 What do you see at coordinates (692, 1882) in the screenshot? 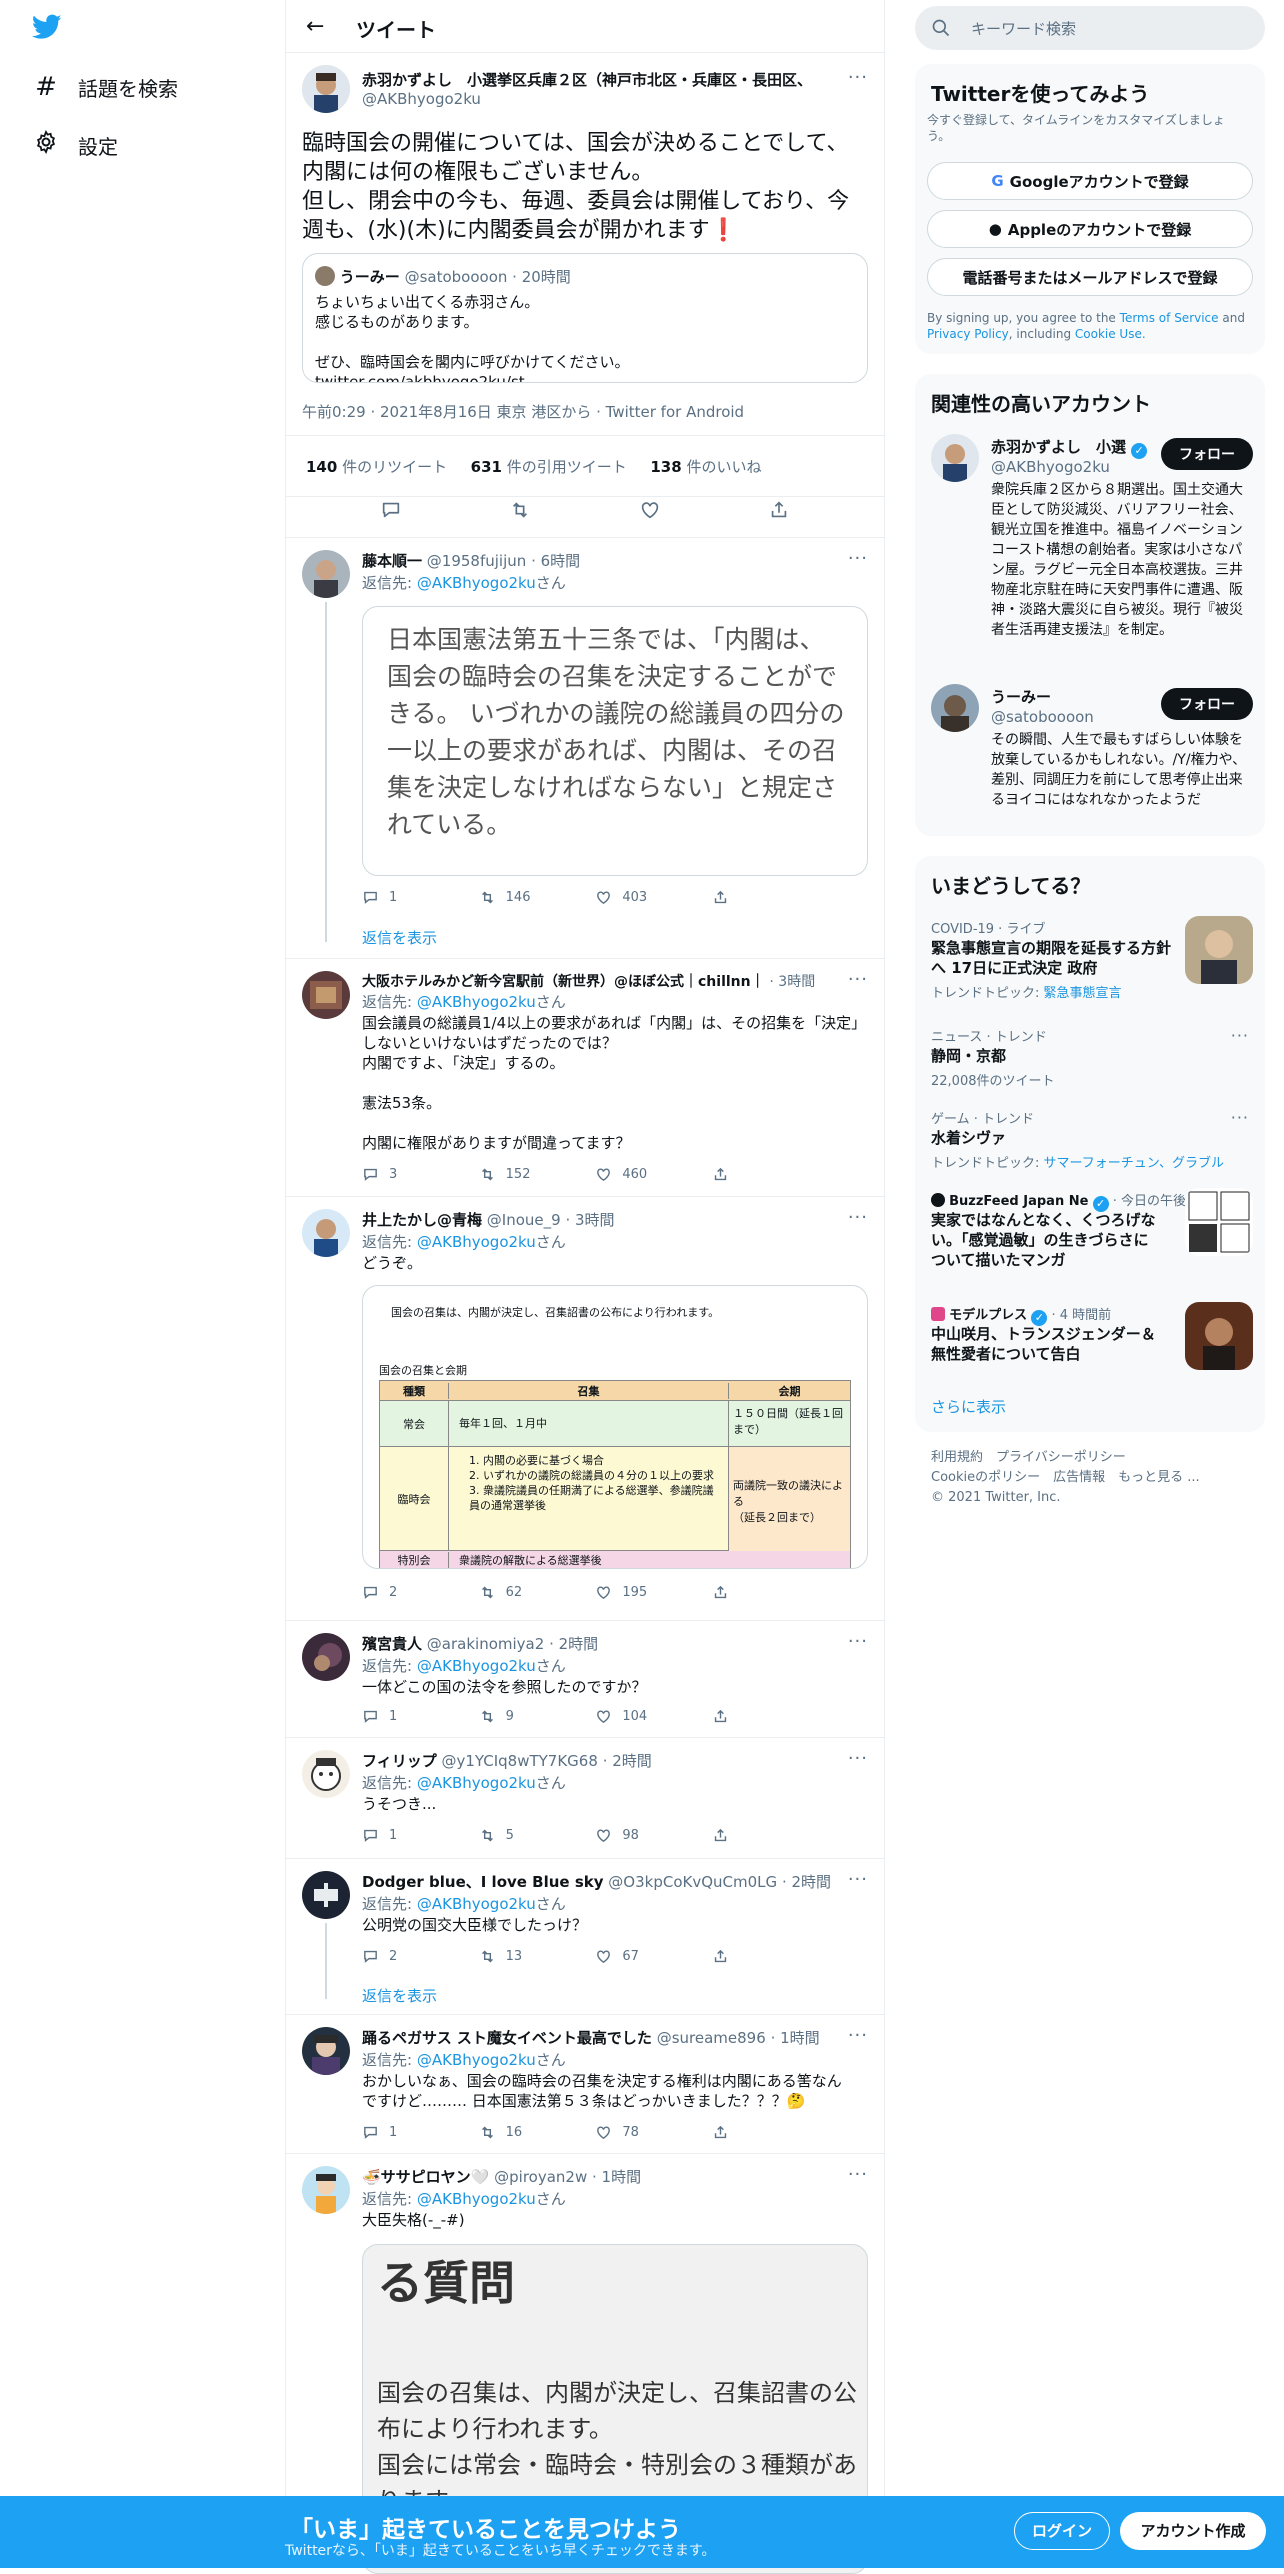
I see `author-handle: @O3kpCoKvQuCm0LG` at bounding box center [692, 1882].